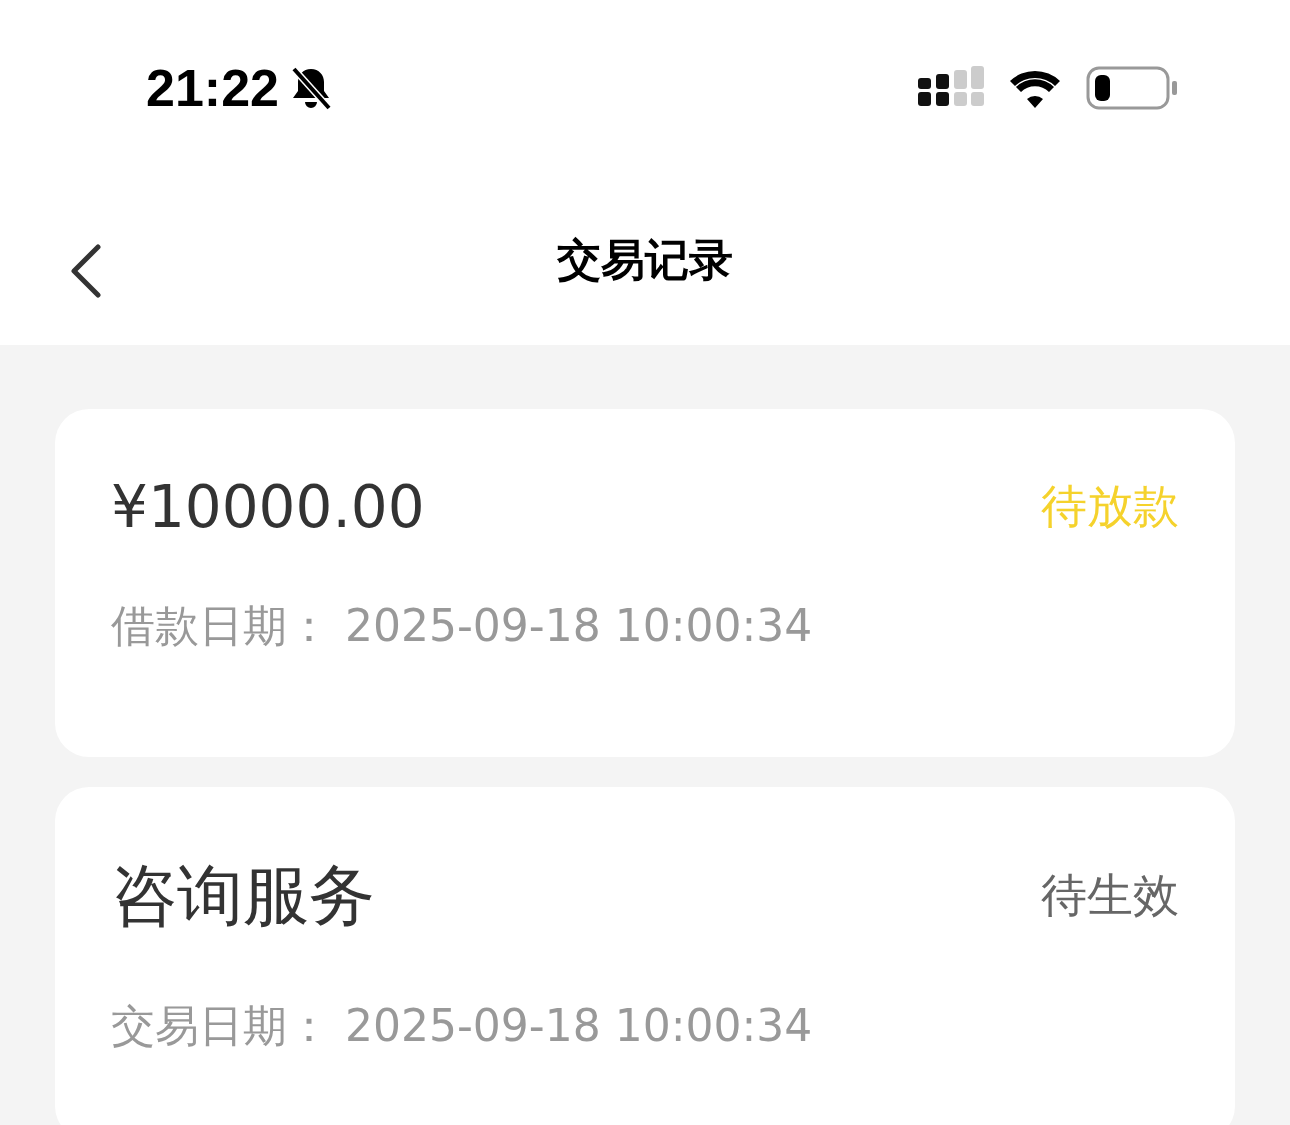 This screenshot has width=1290, height=1125. What do you see at coordinates (212, 87) in the screenshot?
I see `clock-time: 21:22` at bounding box center [212, 87].